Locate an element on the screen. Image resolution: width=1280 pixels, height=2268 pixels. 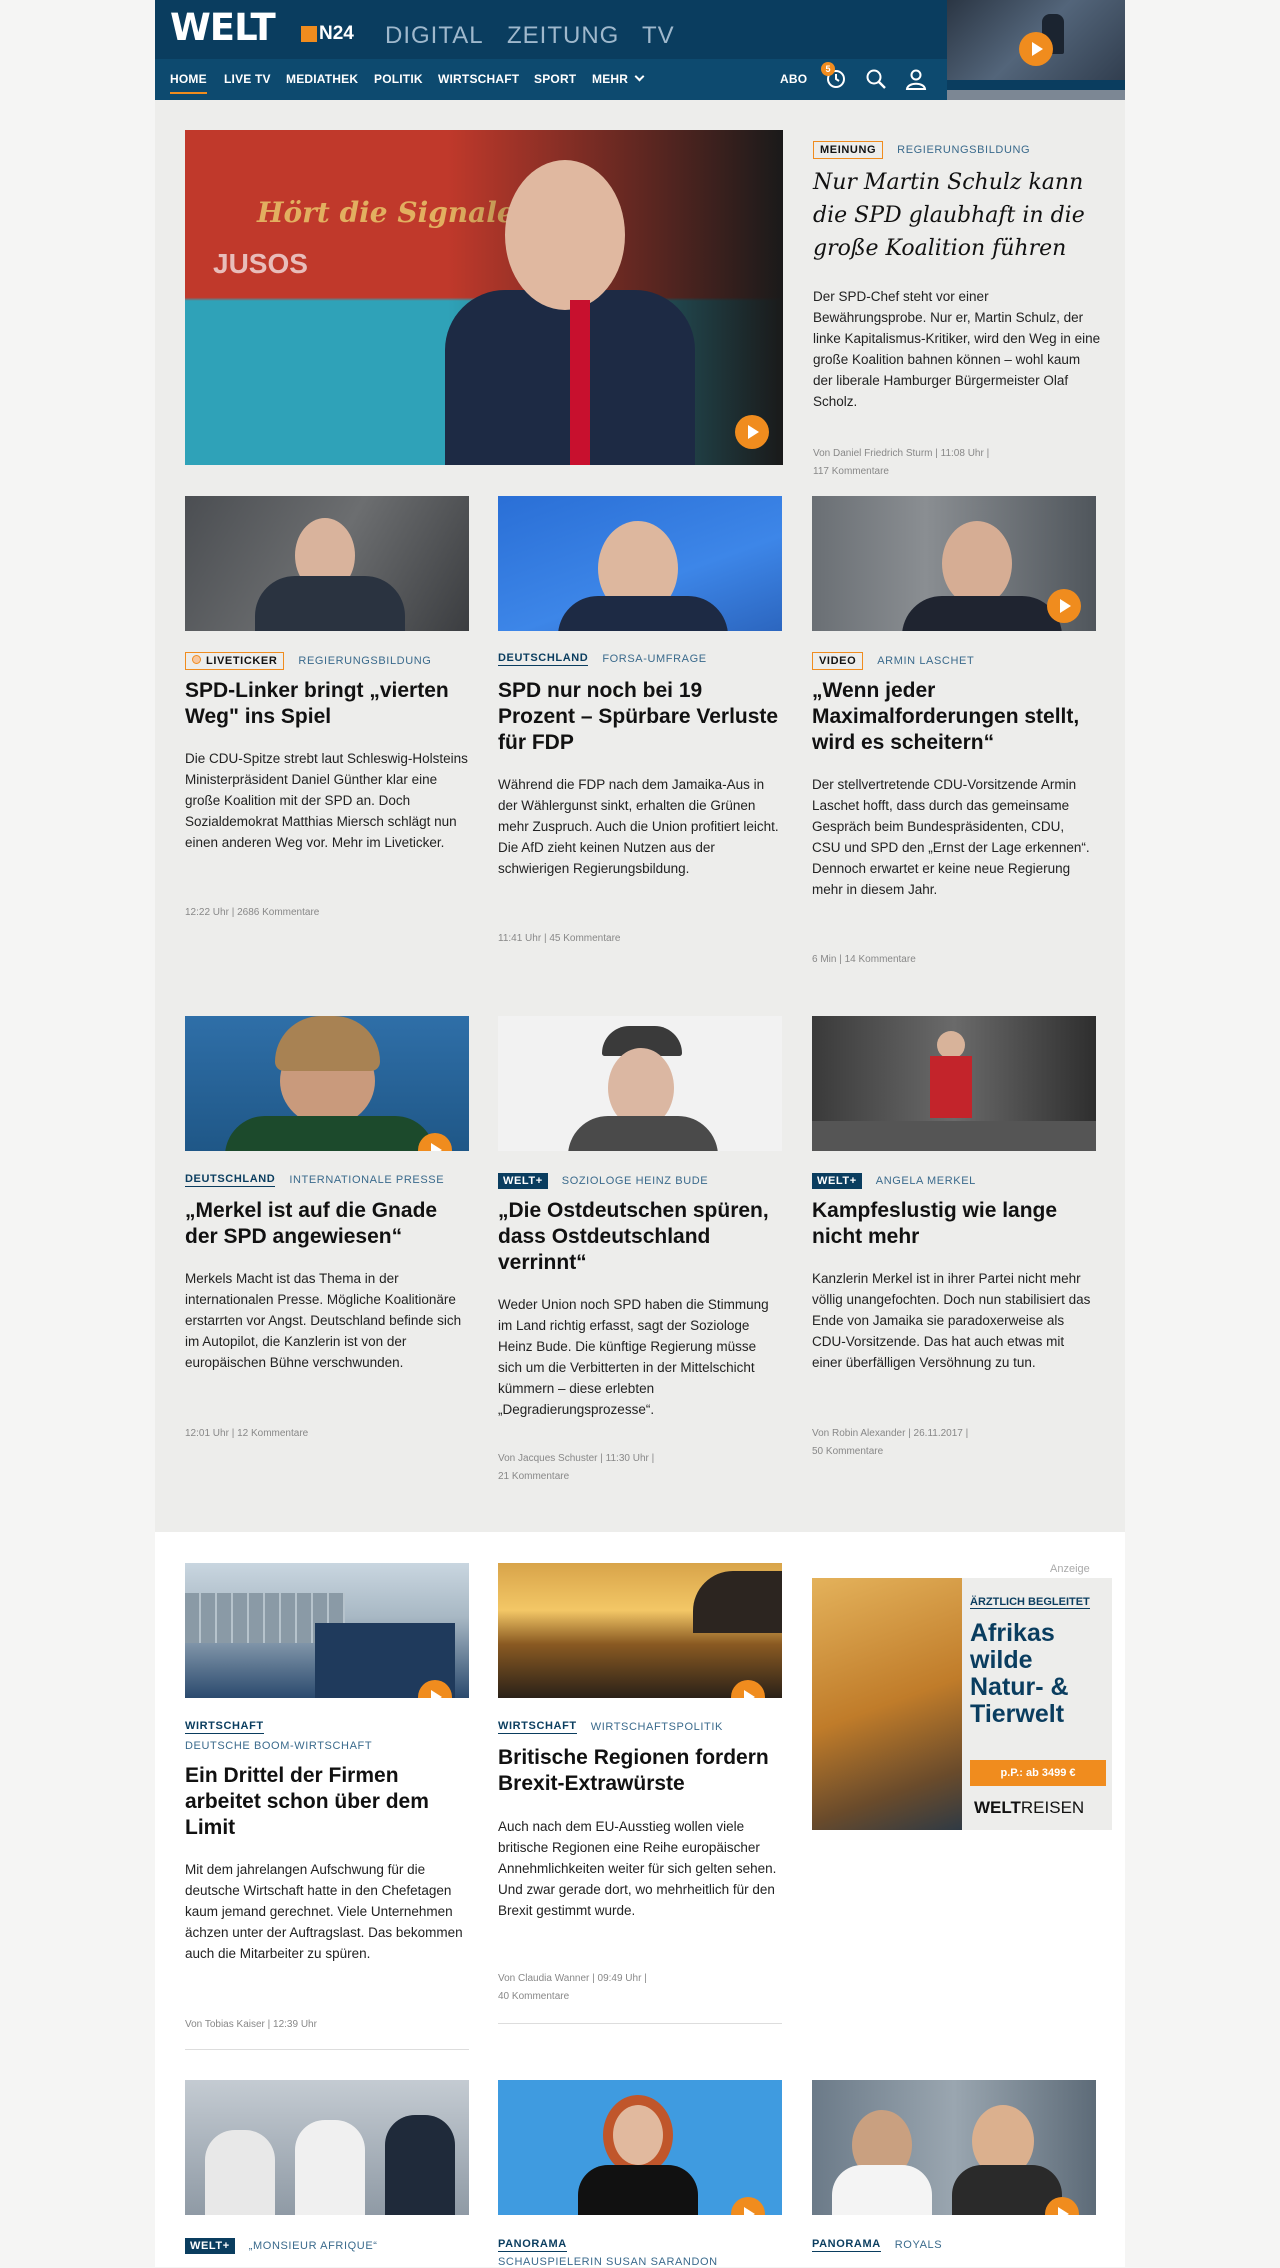
nav-politik: POLITIK is located at coordinates (398, 79).